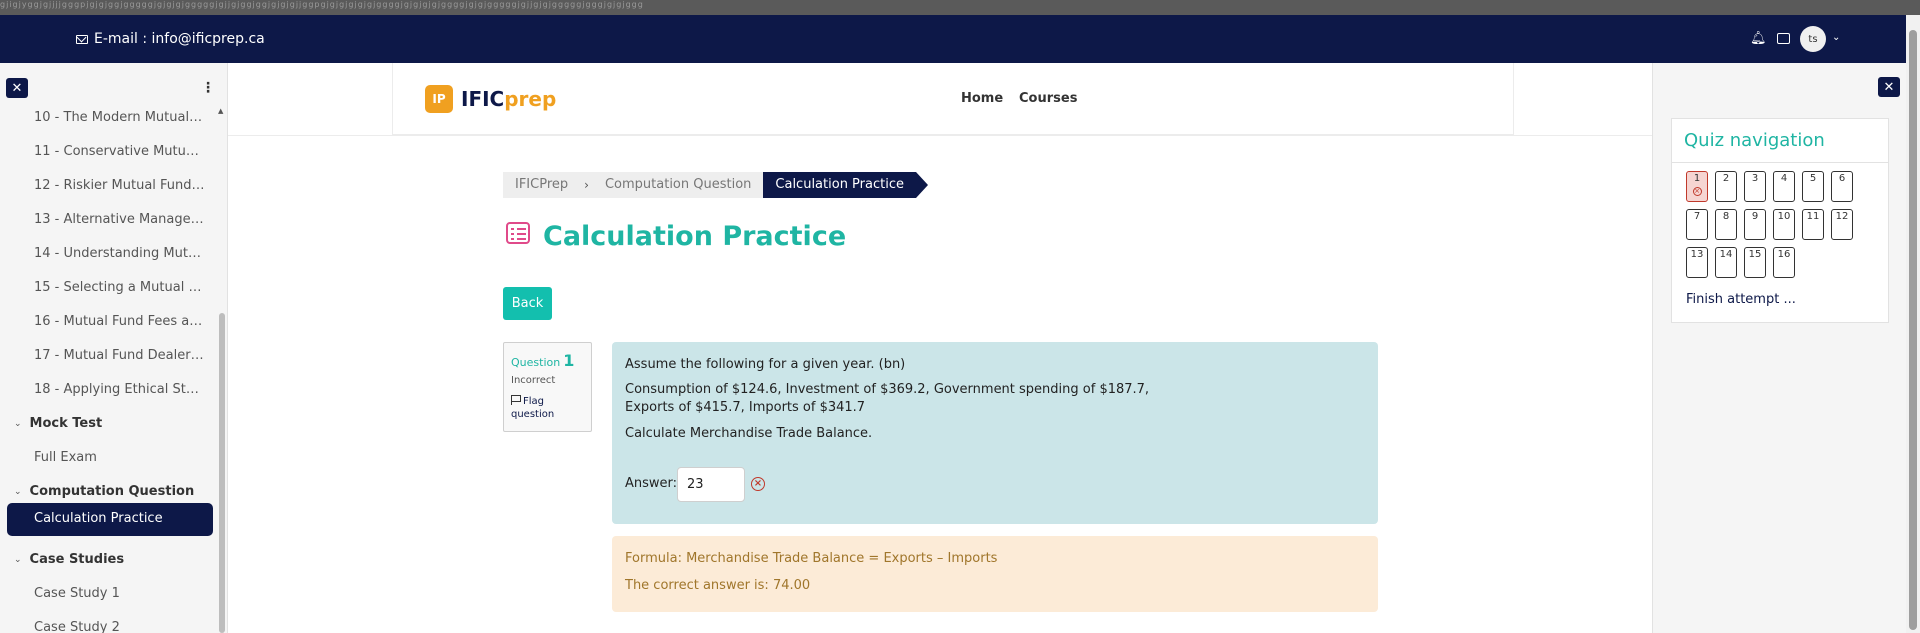 This screenshot has width=1920, height=633. What do you see at coordinates (1697, 186) in the screenshot?
I see `quiz-nav-question-1: 1 ×` at bounding box center [1697, 186].